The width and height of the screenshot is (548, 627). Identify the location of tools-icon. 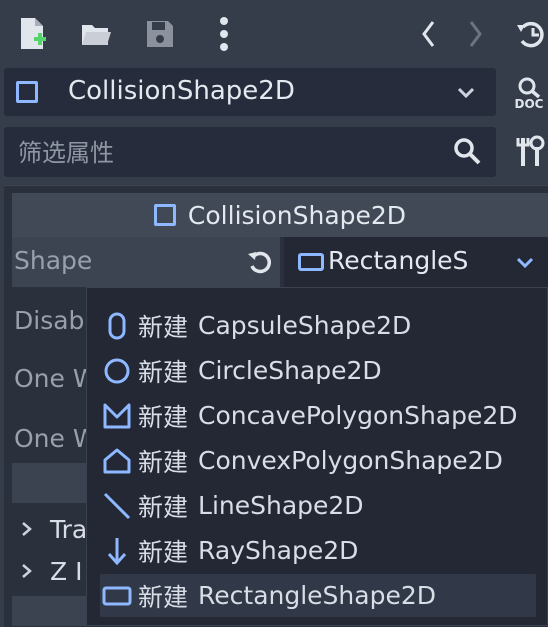
(530, 152).